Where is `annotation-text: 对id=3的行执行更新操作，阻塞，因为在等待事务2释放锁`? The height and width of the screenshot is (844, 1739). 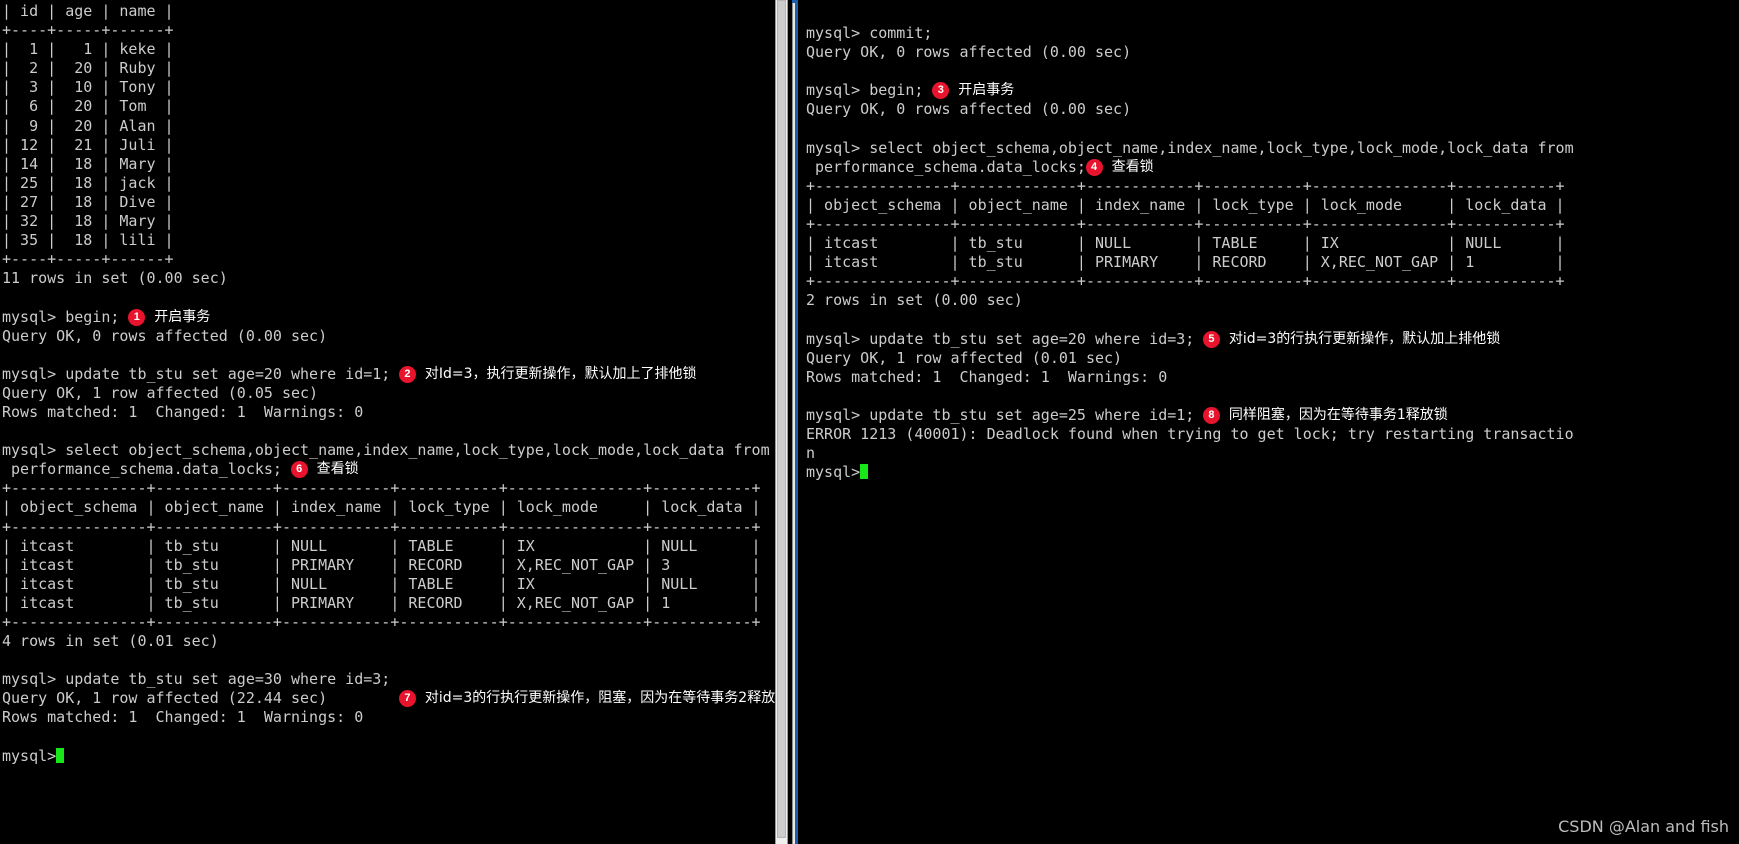
annotation-text: 对id=3的行执行更新操作，阻塞，因为在等待事务2释放锁 is located at coordinates (599, 698).